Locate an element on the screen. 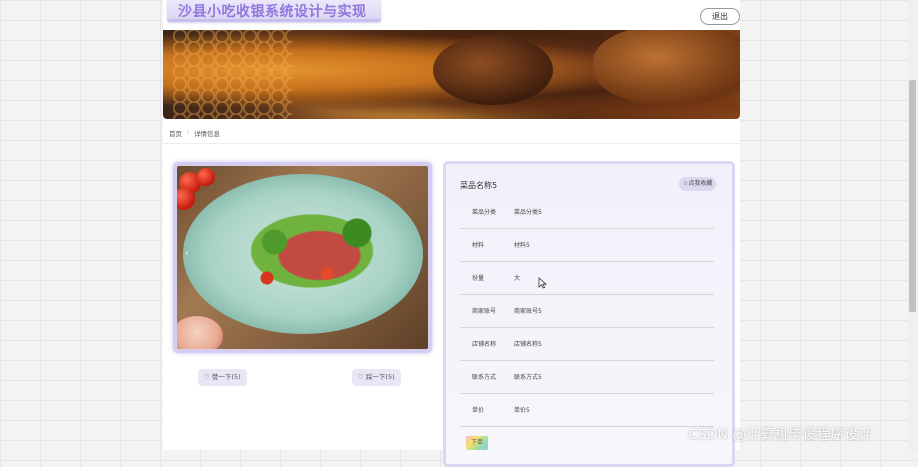 The width and height of the screenshot is (918, 467). like-label: 赞一下(5) is located at coordinates (226, 377).